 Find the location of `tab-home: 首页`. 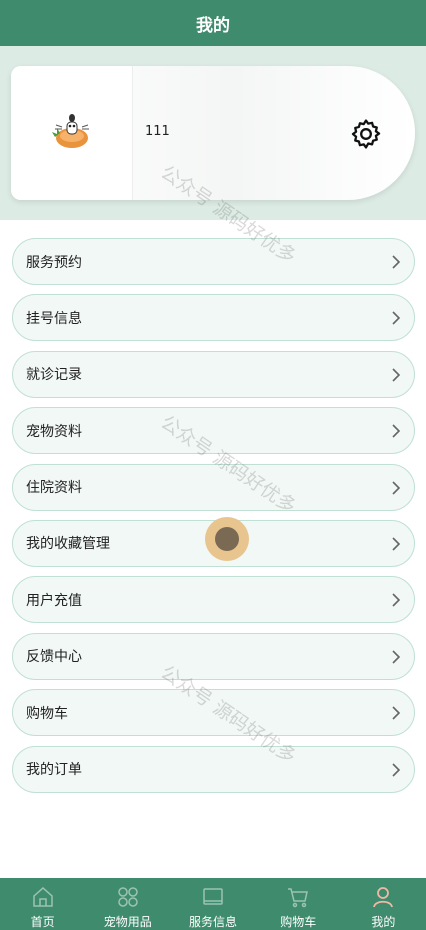

tab-home: 首页 is located at coordinates (42, 904).